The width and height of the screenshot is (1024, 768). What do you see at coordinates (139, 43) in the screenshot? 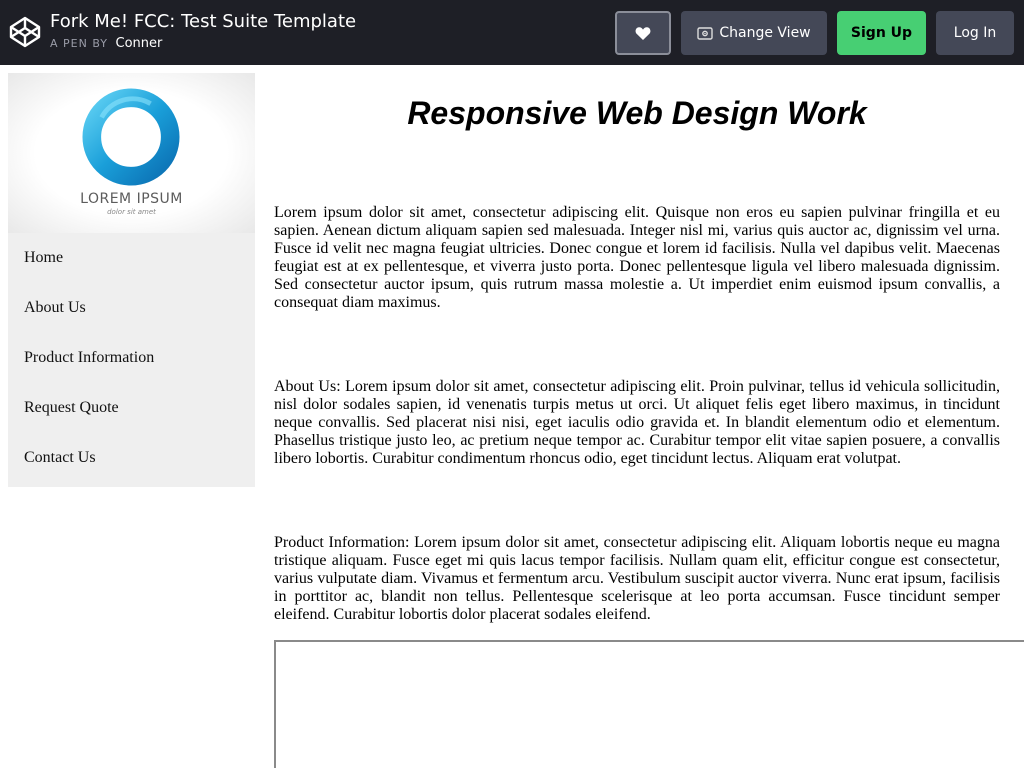
I see `author-link: Conner` at bounding box center [139, 43].